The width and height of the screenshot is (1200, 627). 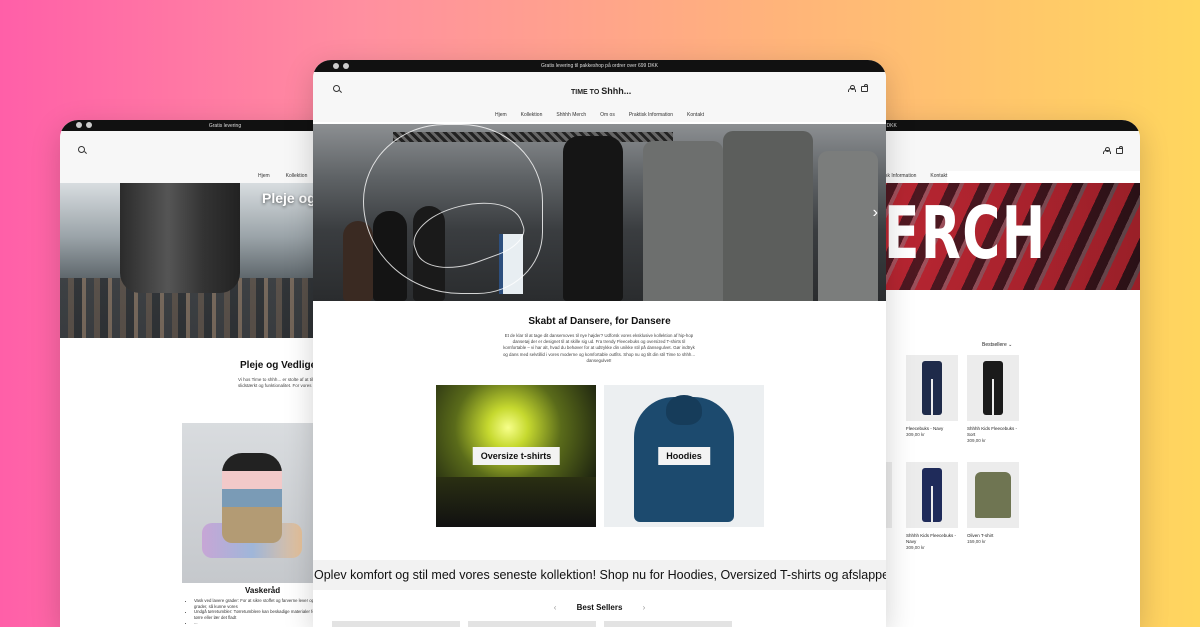 I want to click on nav-item-merch: Shhhh Merch, so click(x=571, y=115).